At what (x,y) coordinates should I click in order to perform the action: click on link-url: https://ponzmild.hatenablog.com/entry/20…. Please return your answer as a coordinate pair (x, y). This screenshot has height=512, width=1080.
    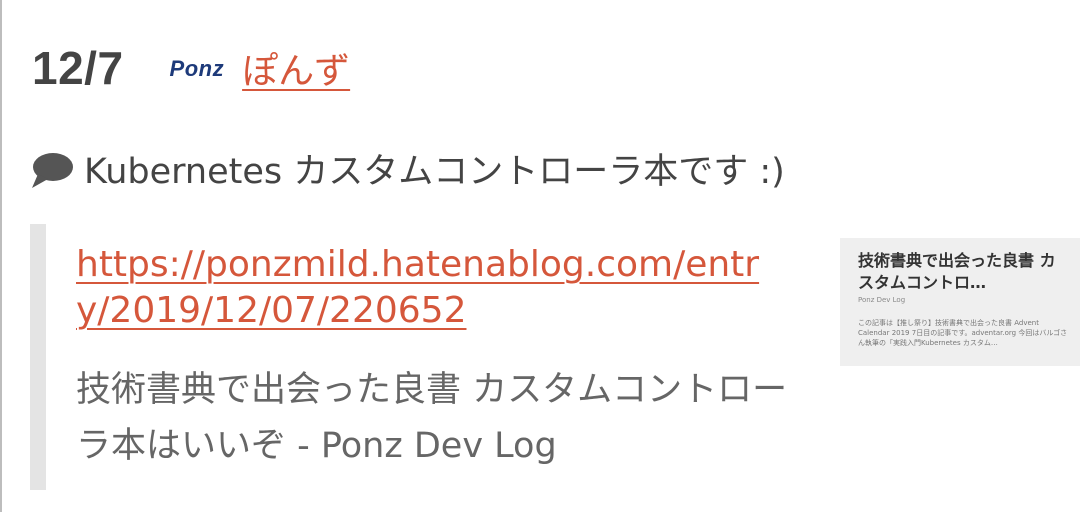
    Looking at the image, I should click on (426, 288).